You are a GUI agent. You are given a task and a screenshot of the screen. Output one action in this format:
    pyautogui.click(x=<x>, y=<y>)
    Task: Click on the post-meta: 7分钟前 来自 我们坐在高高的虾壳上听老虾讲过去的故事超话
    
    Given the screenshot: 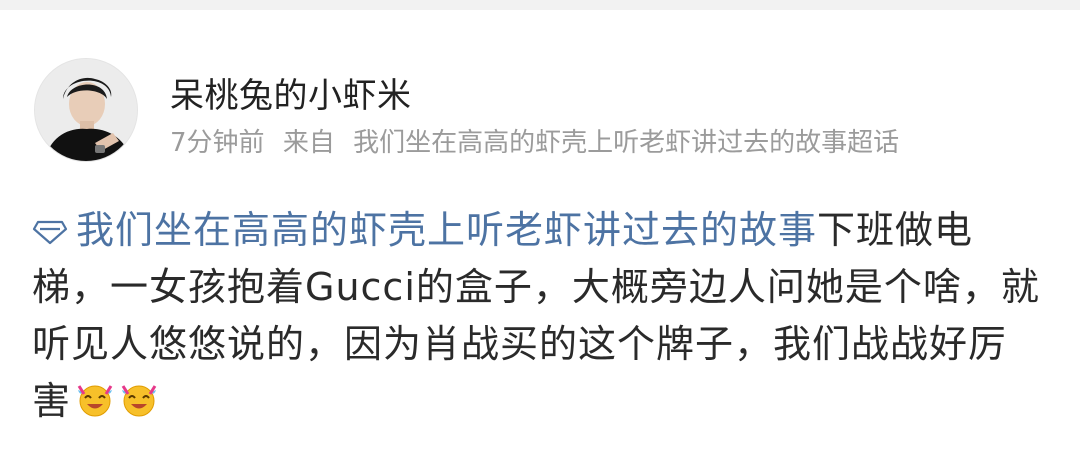 What is the action you would take?
    pyautogui.click(x=539, y=140)
    